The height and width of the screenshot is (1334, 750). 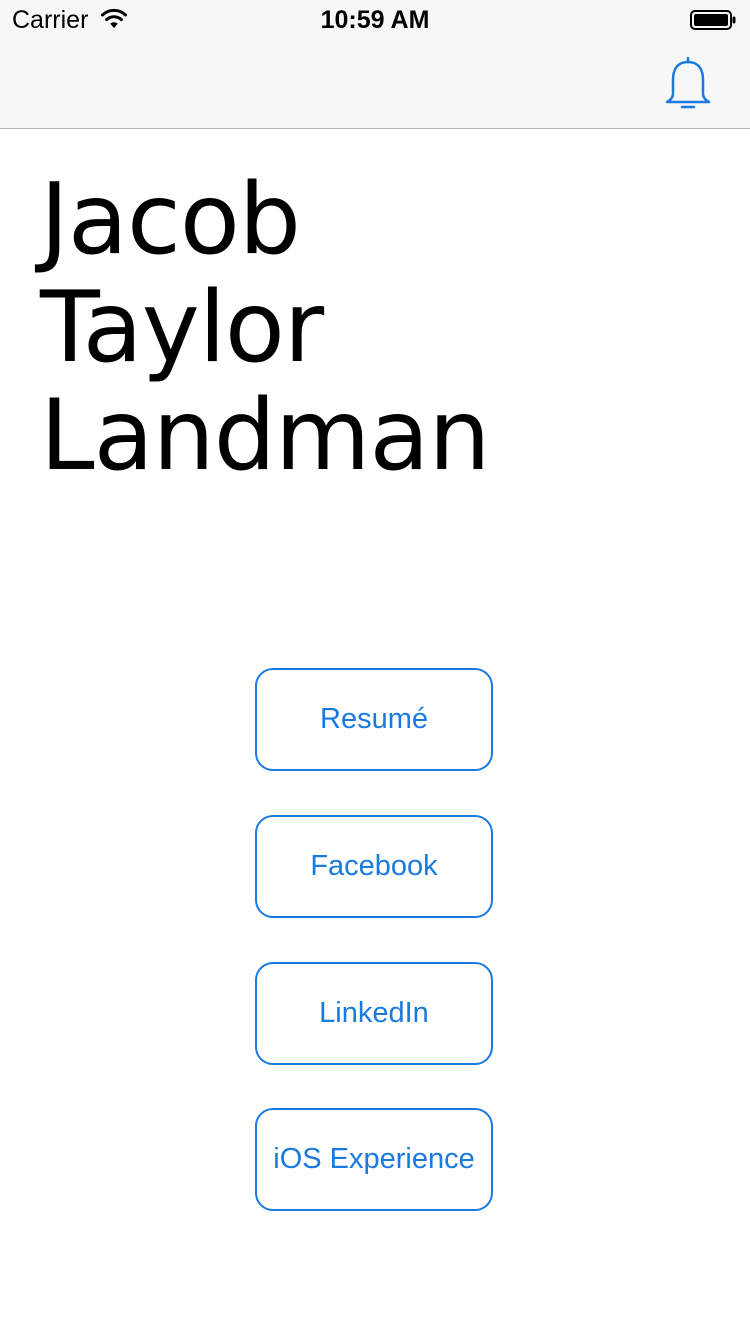 What do you see at coordinates (374, 1013) in the screenshot?
I see `linkedin-button: LinkedIn` at bounding box center [374, 1013].